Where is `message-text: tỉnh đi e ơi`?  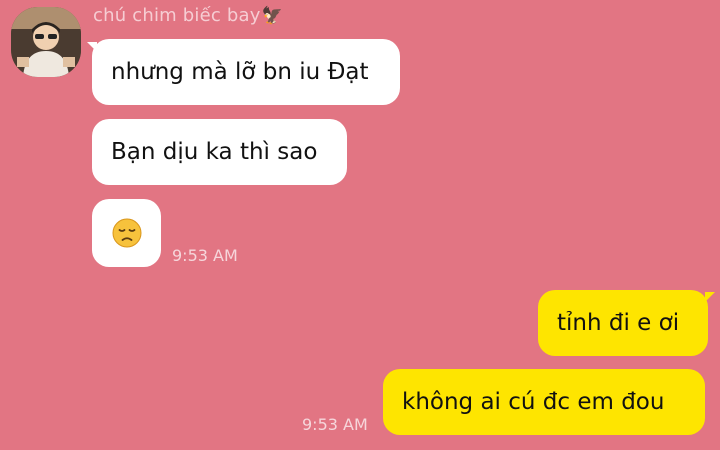 message-text: tỉnh đi e ơi is located at coordinates (618, 323).